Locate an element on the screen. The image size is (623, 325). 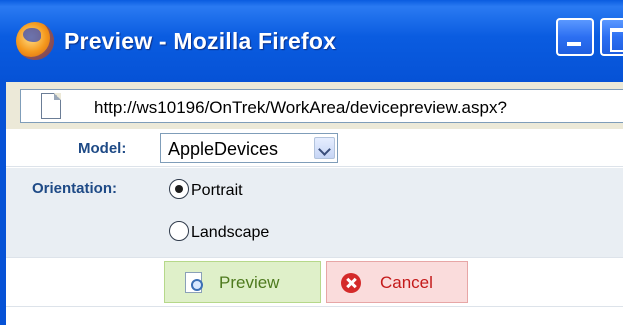
model-row: Model: AppleDevices is located at coordinates (314, 148).